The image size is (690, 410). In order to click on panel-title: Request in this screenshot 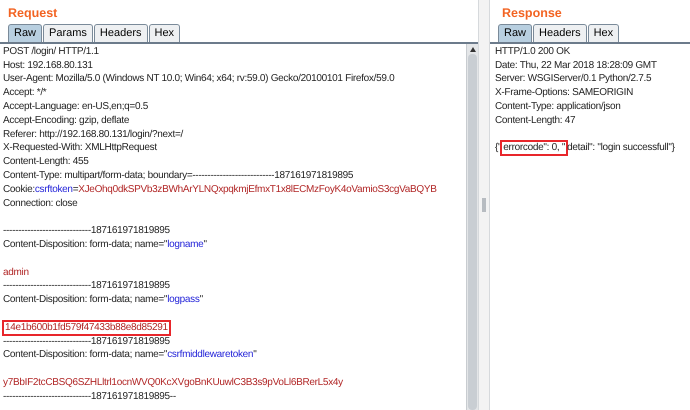, I will do `click(32, 13)`.